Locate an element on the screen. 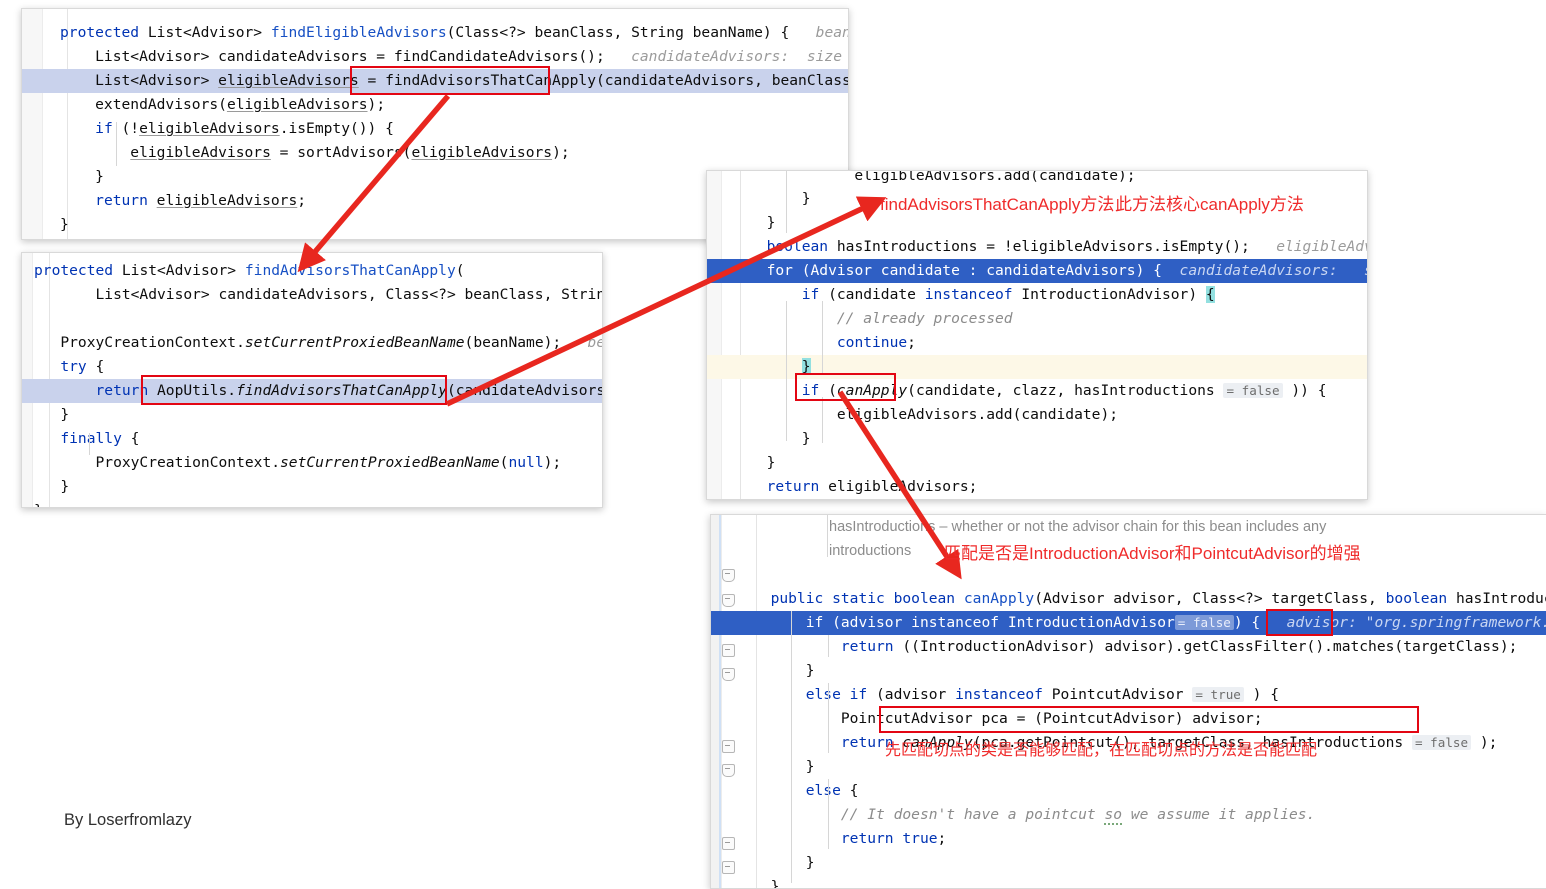 The height and width of the screenshot is (889, 1546). code-line: // already processed is located at coordinates (924, 318).